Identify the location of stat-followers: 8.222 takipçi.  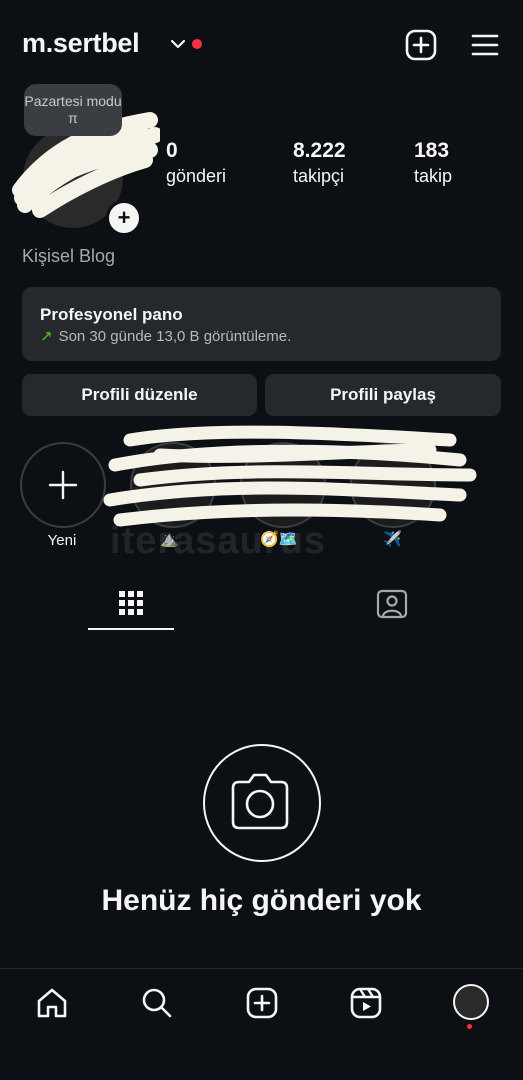
(319, 163).